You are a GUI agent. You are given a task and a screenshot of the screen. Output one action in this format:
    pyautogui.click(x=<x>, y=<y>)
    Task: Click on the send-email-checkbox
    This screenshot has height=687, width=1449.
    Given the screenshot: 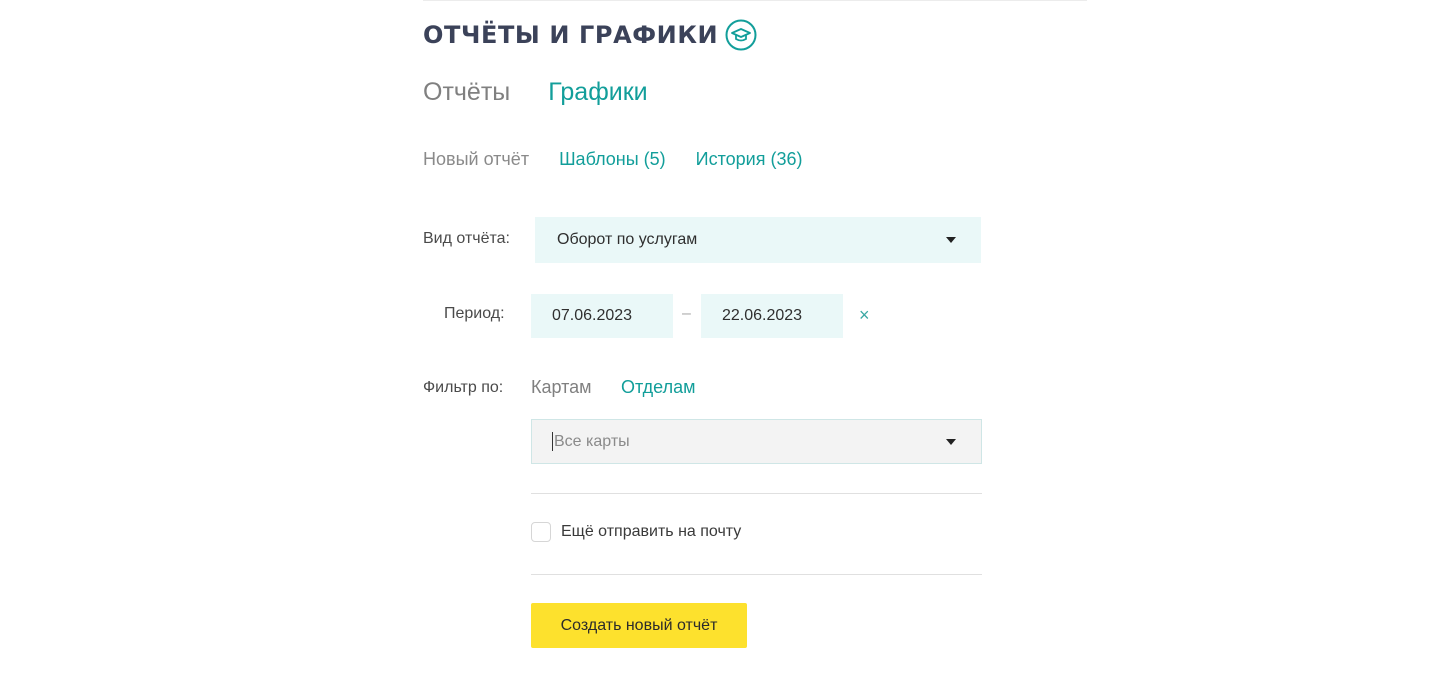 What is the action you would take?
    pyautogui.click(x=541, y=532)
    